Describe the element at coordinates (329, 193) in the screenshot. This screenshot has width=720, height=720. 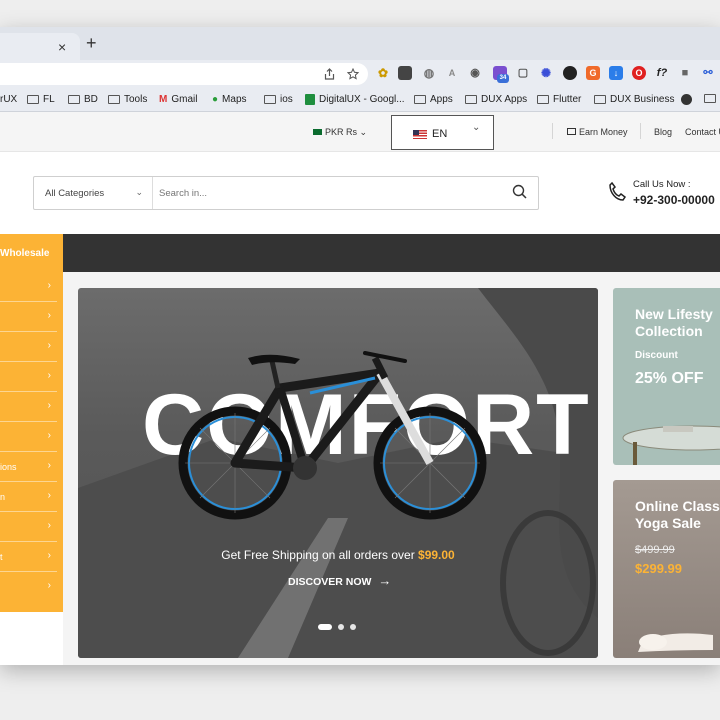
I see `search-input` at that location.